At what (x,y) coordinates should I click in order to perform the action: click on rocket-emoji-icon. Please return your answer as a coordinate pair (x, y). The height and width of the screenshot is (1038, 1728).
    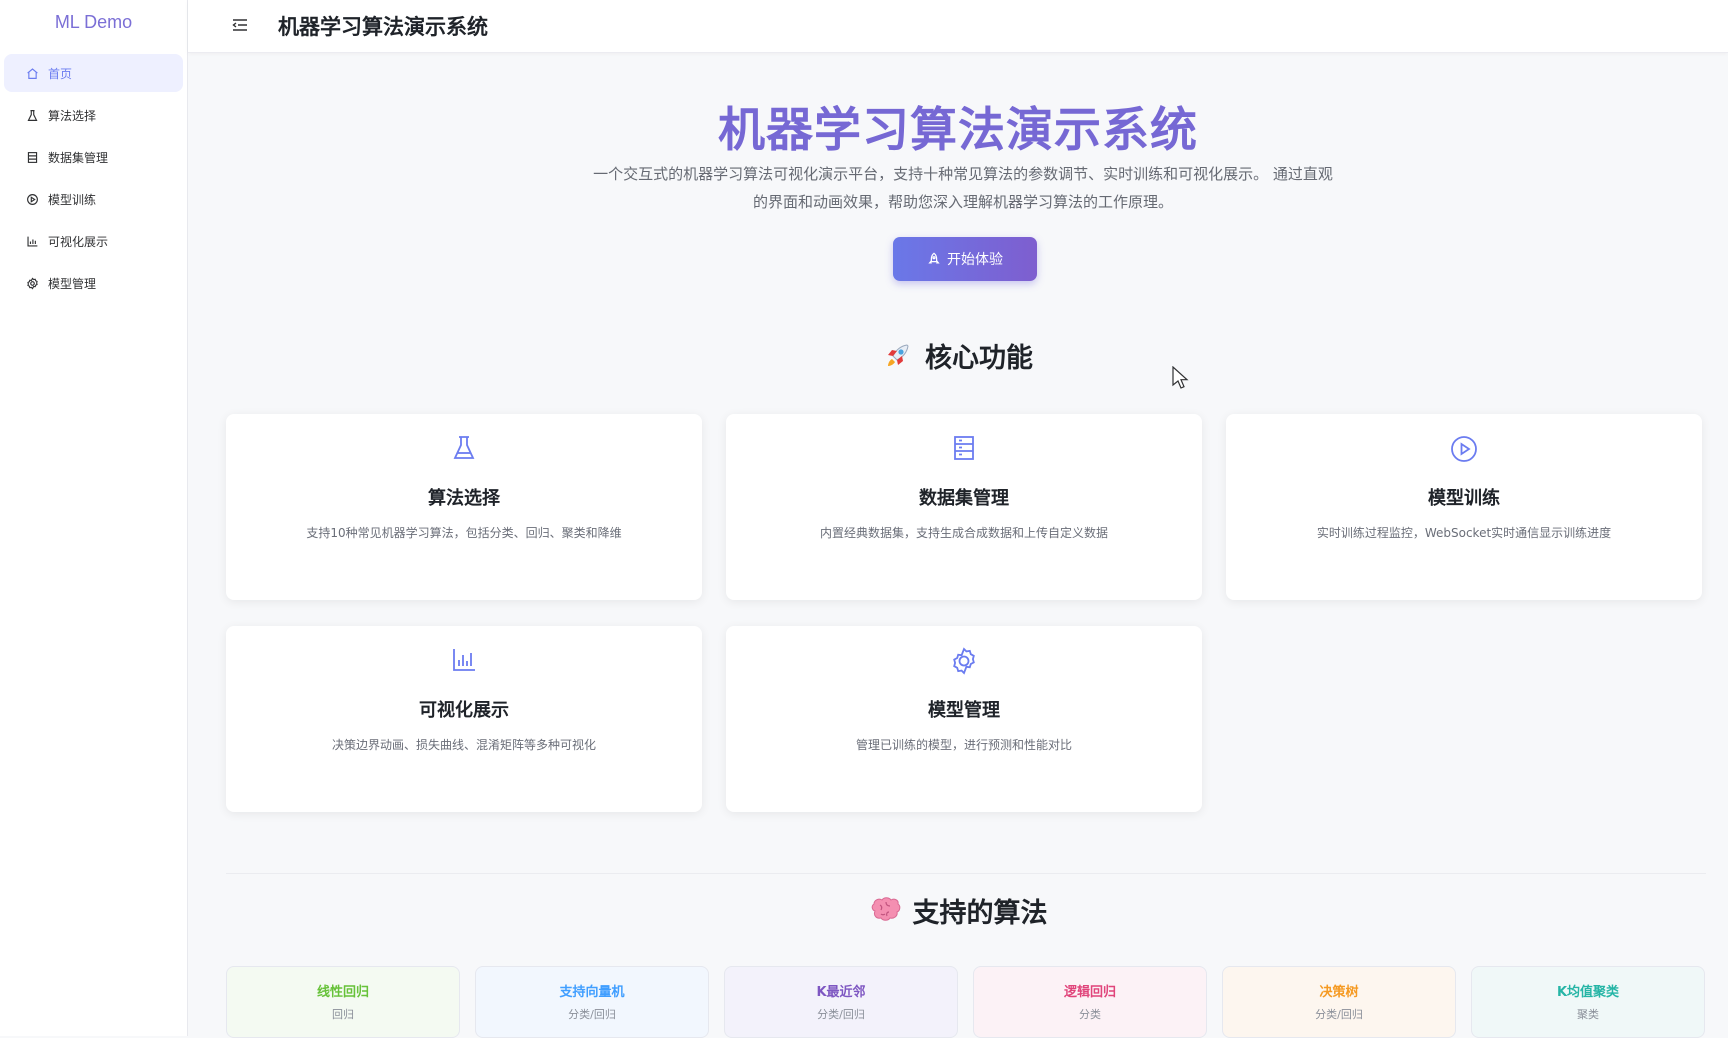
    Looking at the image, I should click on (898, 356).